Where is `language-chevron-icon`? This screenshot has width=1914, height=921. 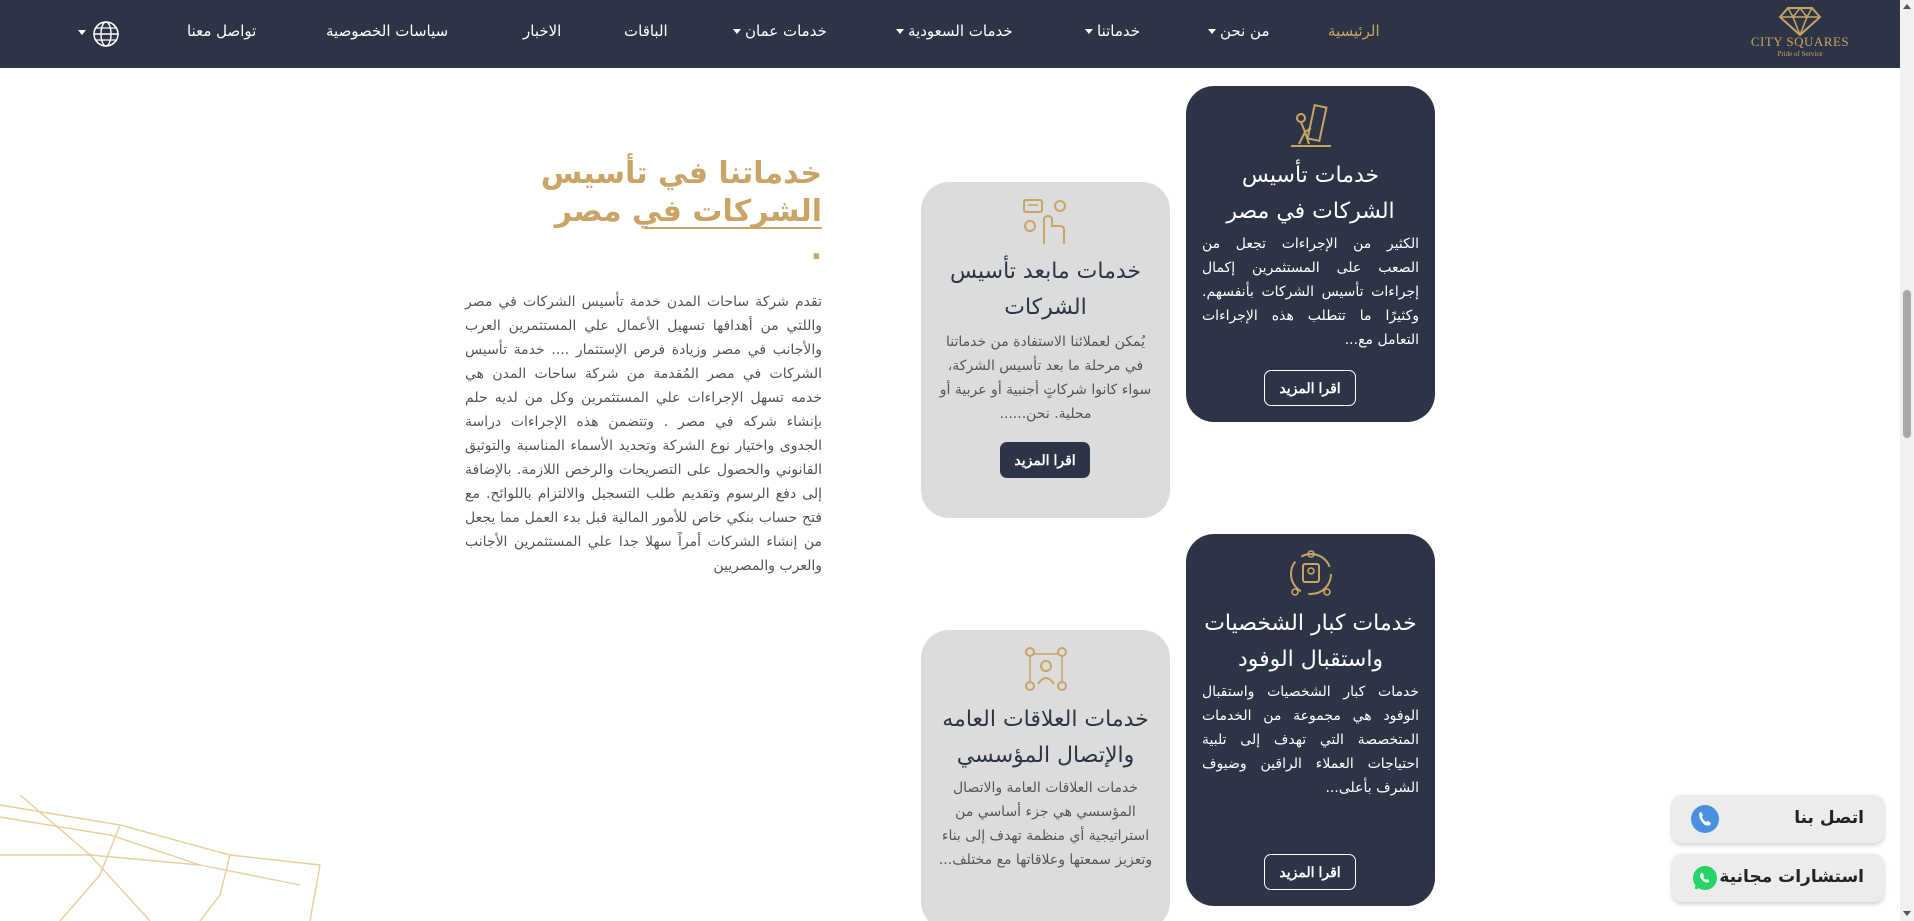 language-chevron-icon is located at coordinates (82, 32).